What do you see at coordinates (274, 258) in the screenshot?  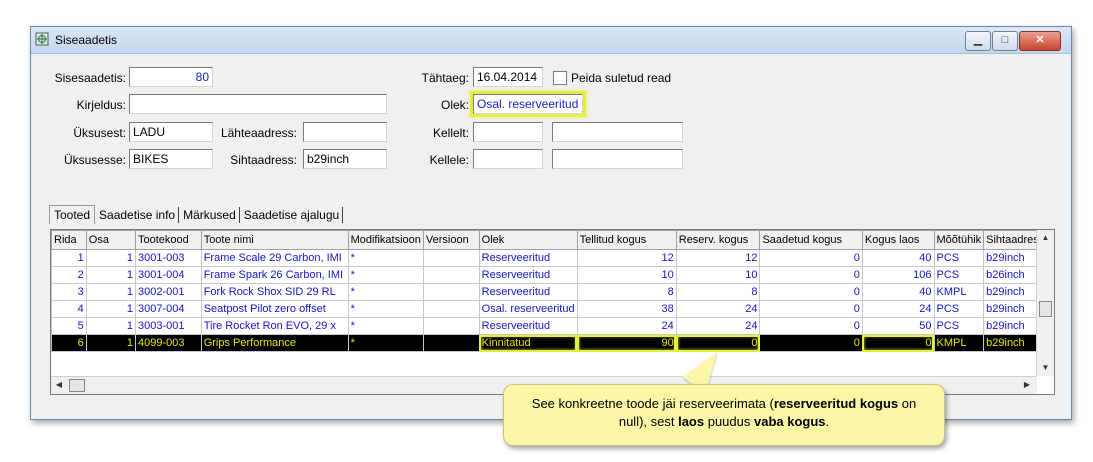 I see `table-cell: Frame Scale 29 Carbon, IMI` at bounding box center [274, 258].